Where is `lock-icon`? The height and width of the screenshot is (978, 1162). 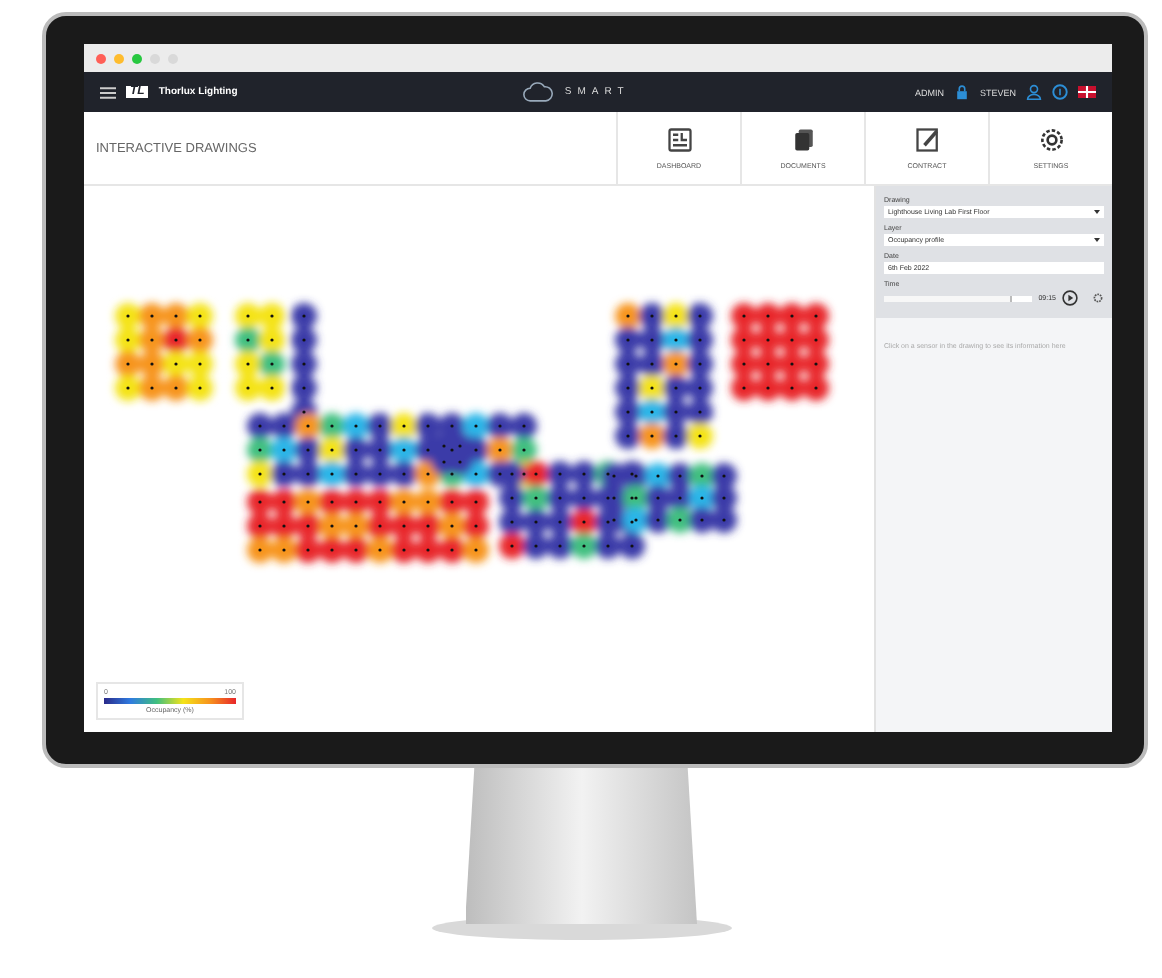 lock-icon is located at coordinates (961, 92).